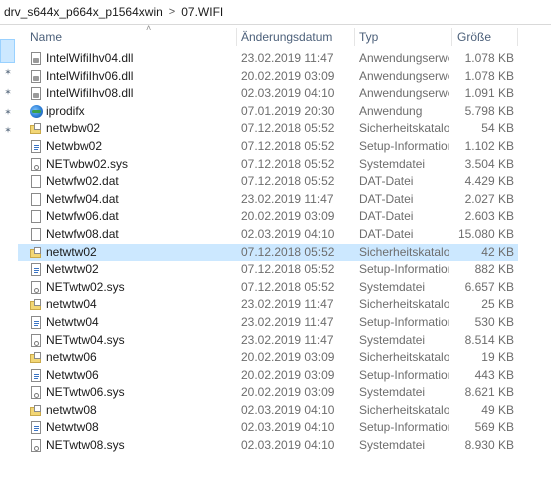 This screenshot has width=551, height=480. I want to click on file-name: netwbw02, so click(73, 128).